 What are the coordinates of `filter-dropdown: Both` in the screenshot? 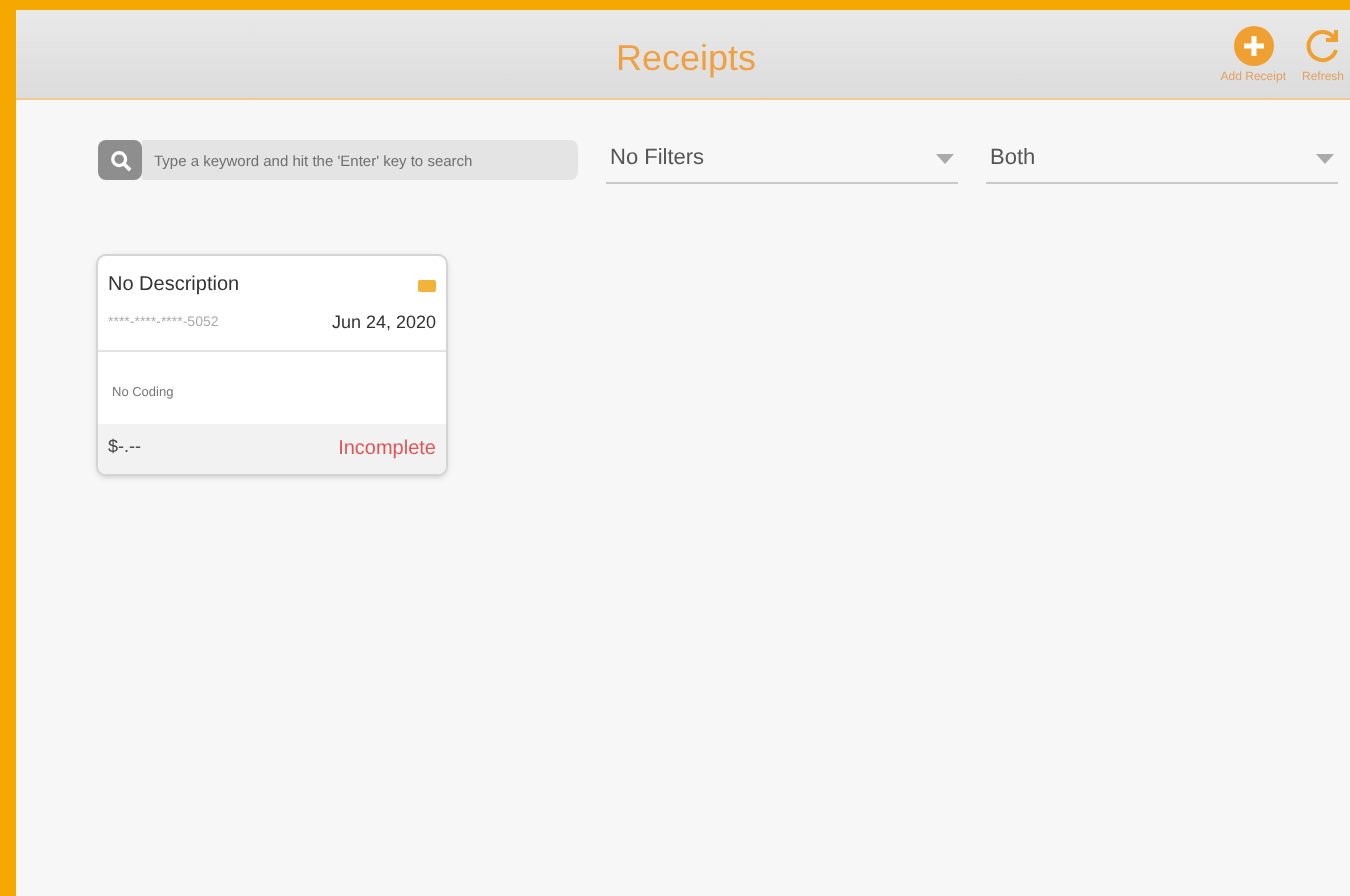 It's located at (1162, 160).